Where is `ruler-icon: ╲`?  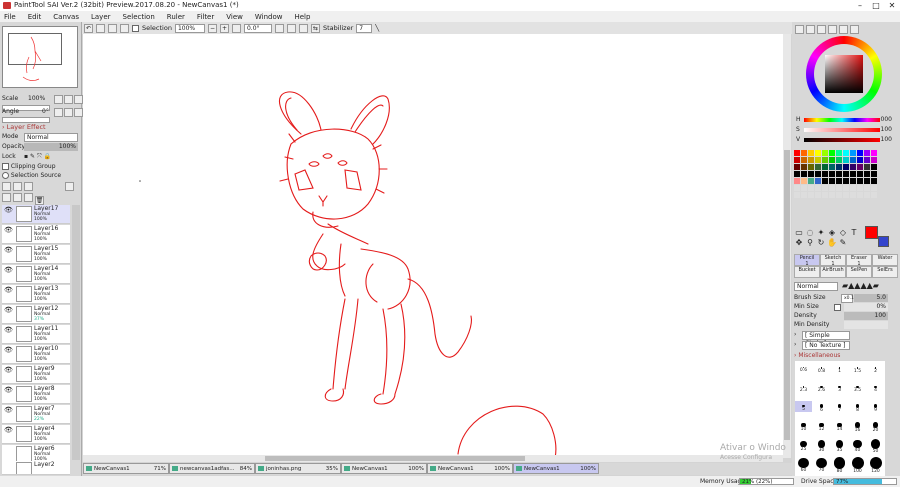 ruler-icon: ╲ is located at coordinates (377, 28).